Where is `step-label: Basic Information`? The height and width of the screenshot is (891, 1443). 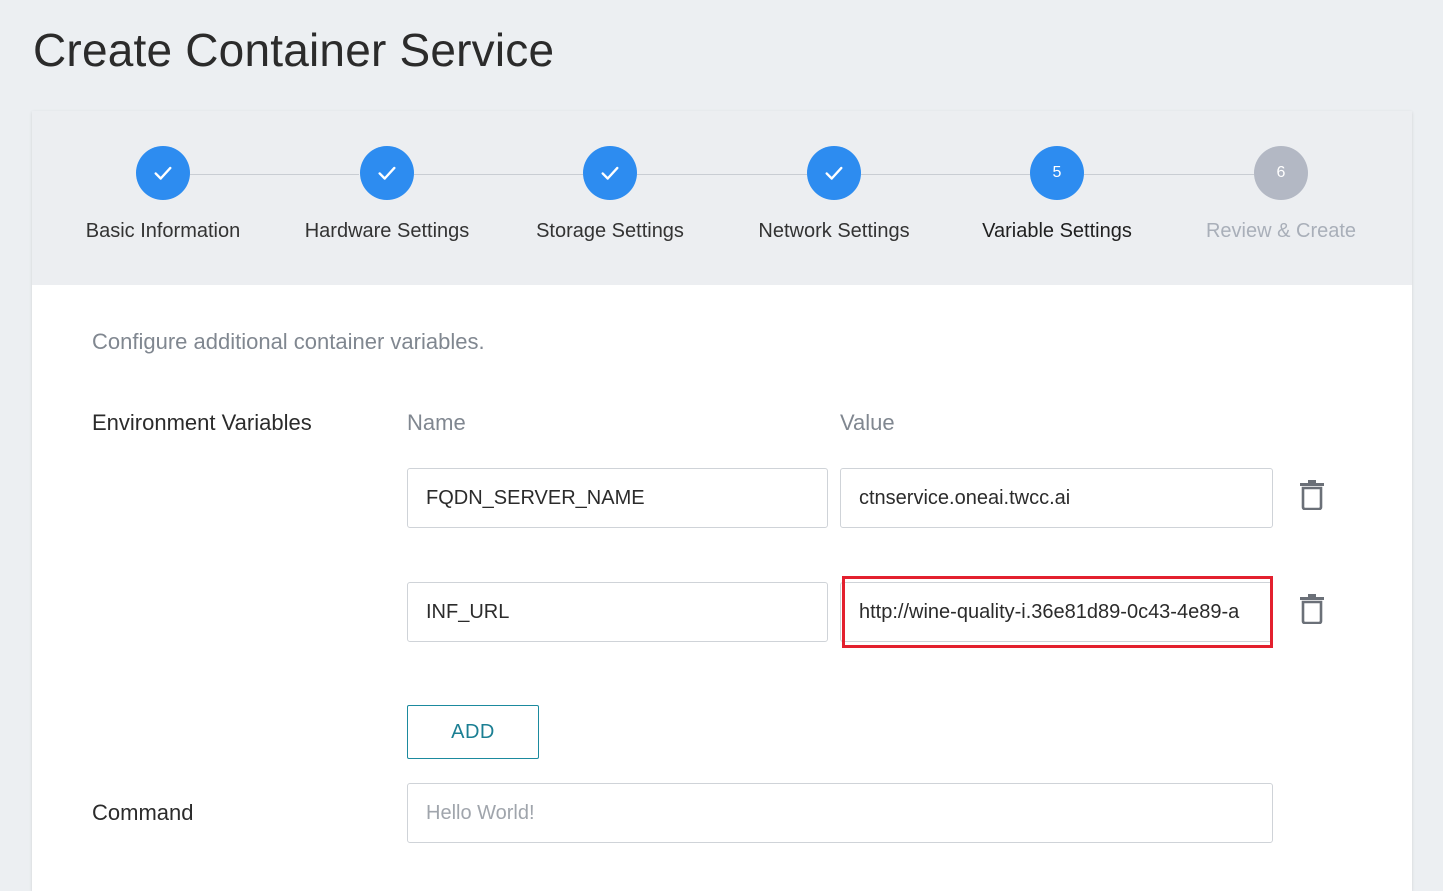
step-label: Basic Information is located at coordinates (163, 231).